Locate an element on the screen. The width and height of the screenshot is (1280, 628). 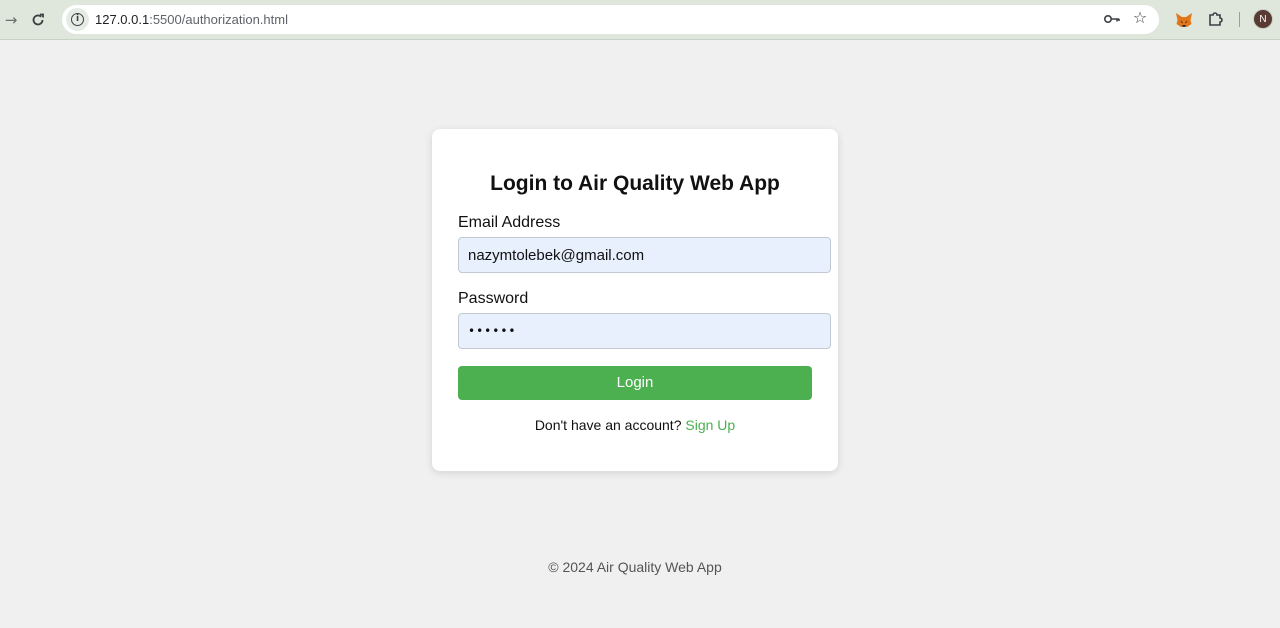
password-key-icon is located at coordinates (1112, 19).